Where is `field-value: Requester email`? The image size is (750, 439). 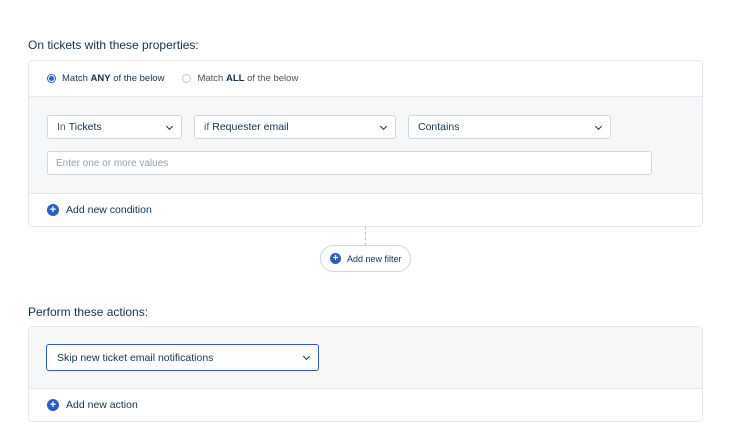
field-value: Requester email is located at coordinates (250, 127).